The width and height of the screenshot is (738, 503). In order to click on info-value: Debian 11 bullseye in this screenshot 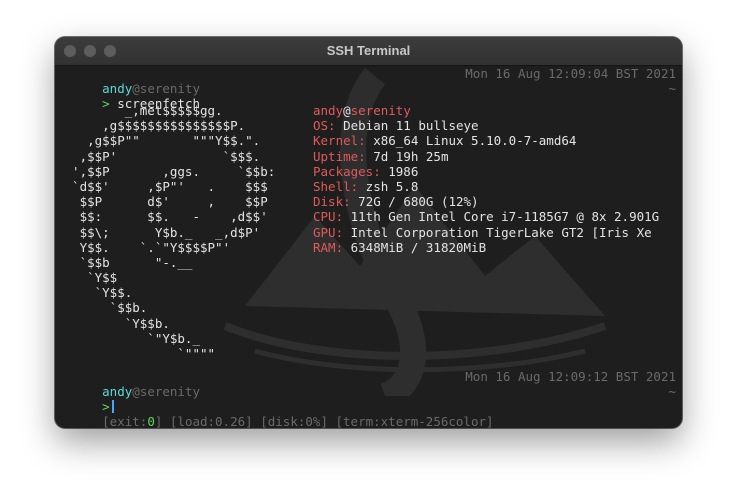, I will do `click(407, 126)`.